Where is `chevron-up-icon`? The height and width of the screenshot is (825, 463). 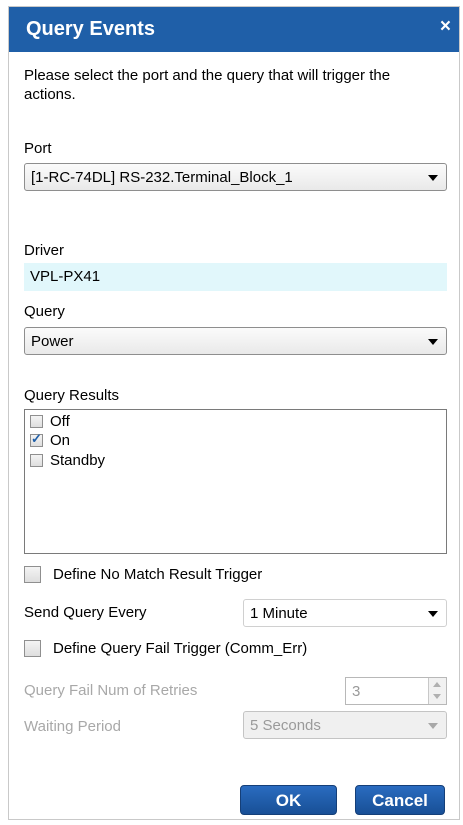 chevron-up-icon is located at coordinates (437, 684).